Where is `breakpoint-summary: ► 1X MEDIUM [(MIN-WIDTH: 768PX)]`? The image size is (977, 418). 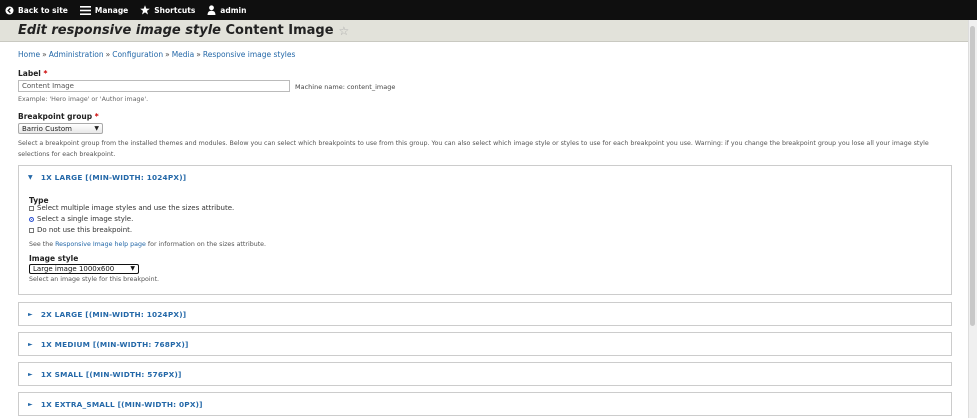
breakpoint-summary: ► 1X MEDIUM [(MIN-WIDTH: 768PX)] is located at coordinates (485, 344).